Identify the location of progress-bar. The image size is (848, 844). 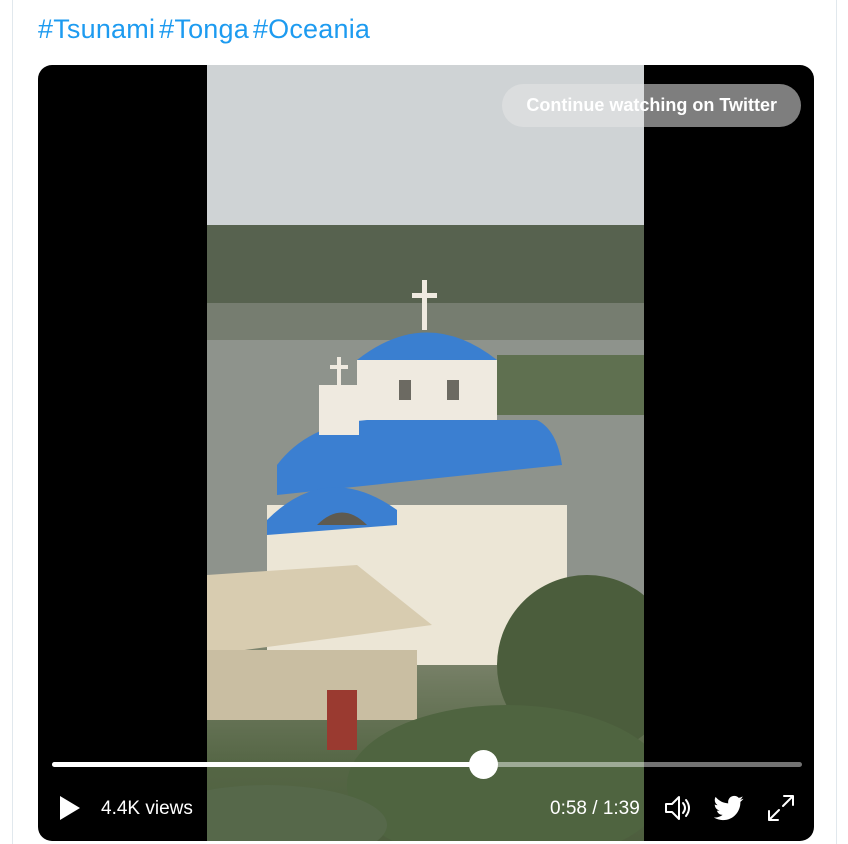
(427, 764).